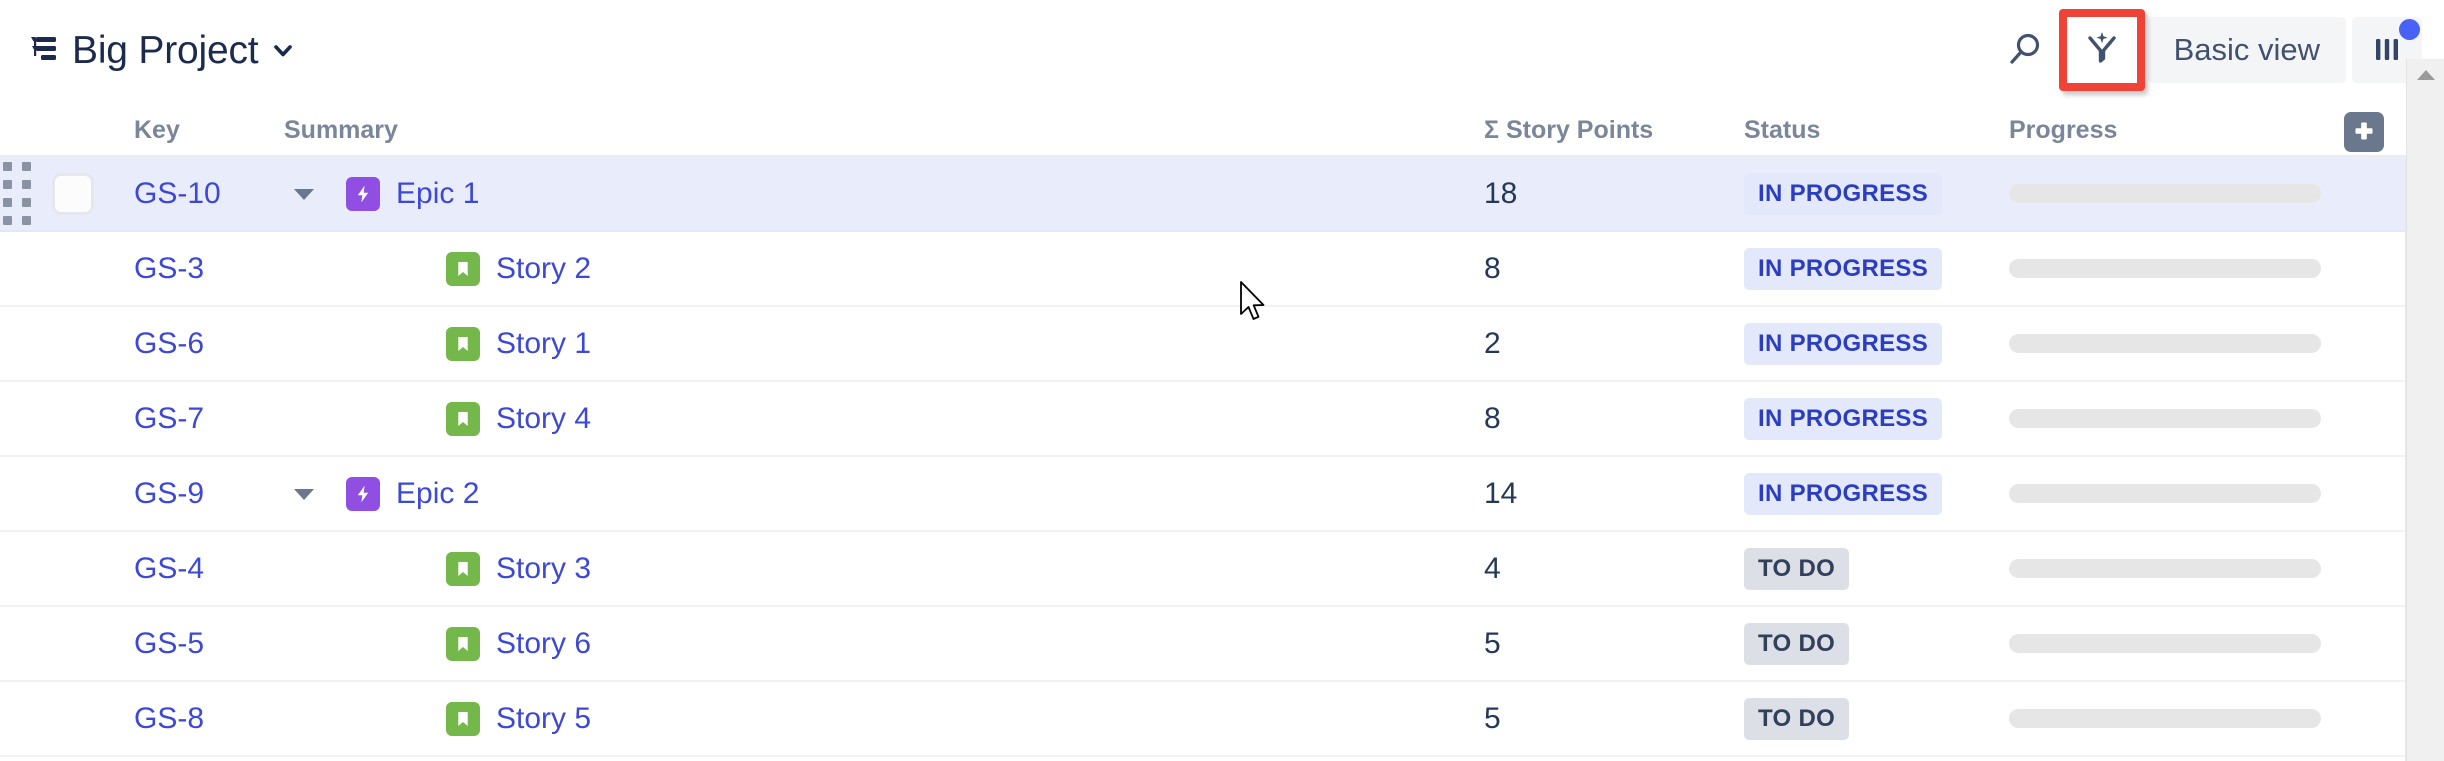 Image resolution: width=2444 pixels, height=761 pixels. I want to click on filter-button-wrapper, so click(2101, 50).